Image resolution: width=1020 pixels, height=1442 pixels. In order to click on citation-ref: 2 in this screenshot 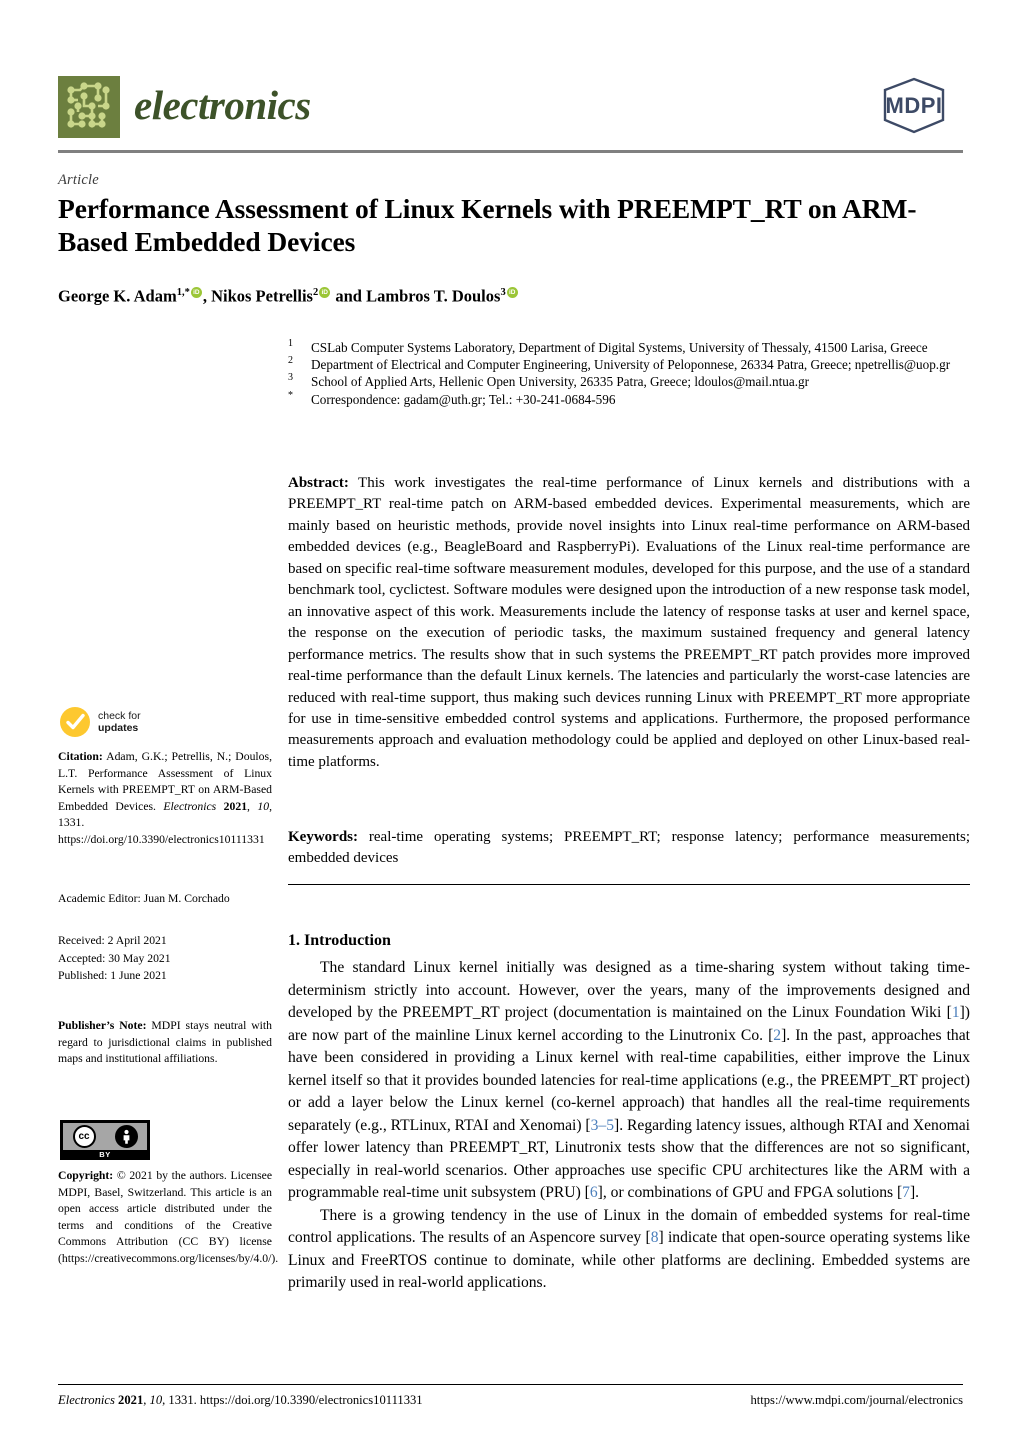, I will do `click(777, 1035)`.